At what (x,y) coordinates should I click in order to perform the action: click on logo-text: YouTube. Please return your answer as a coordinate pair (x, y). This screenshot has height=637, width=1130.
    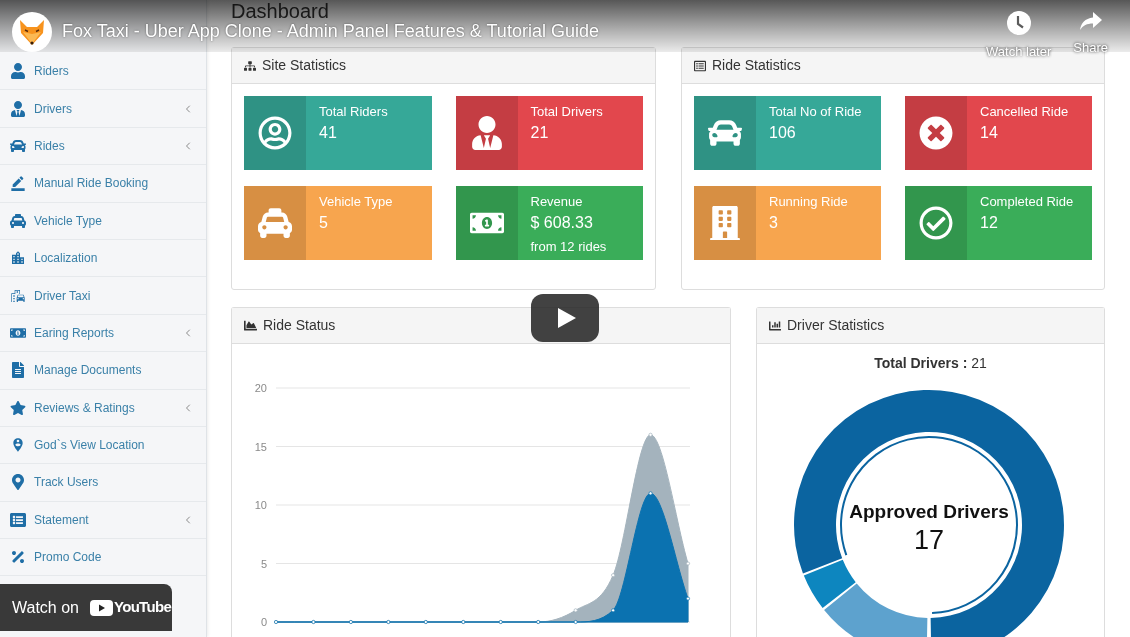
    Looking at the image, I should click on (143, 607).